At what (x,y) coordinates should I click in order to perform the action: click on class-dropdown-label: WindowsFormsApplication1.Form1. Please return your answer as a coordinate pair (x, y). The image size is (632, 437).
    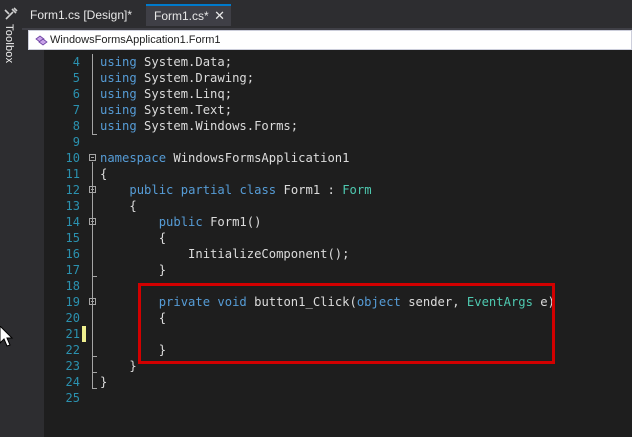
    Looking at the image, I should click on (135, 40).